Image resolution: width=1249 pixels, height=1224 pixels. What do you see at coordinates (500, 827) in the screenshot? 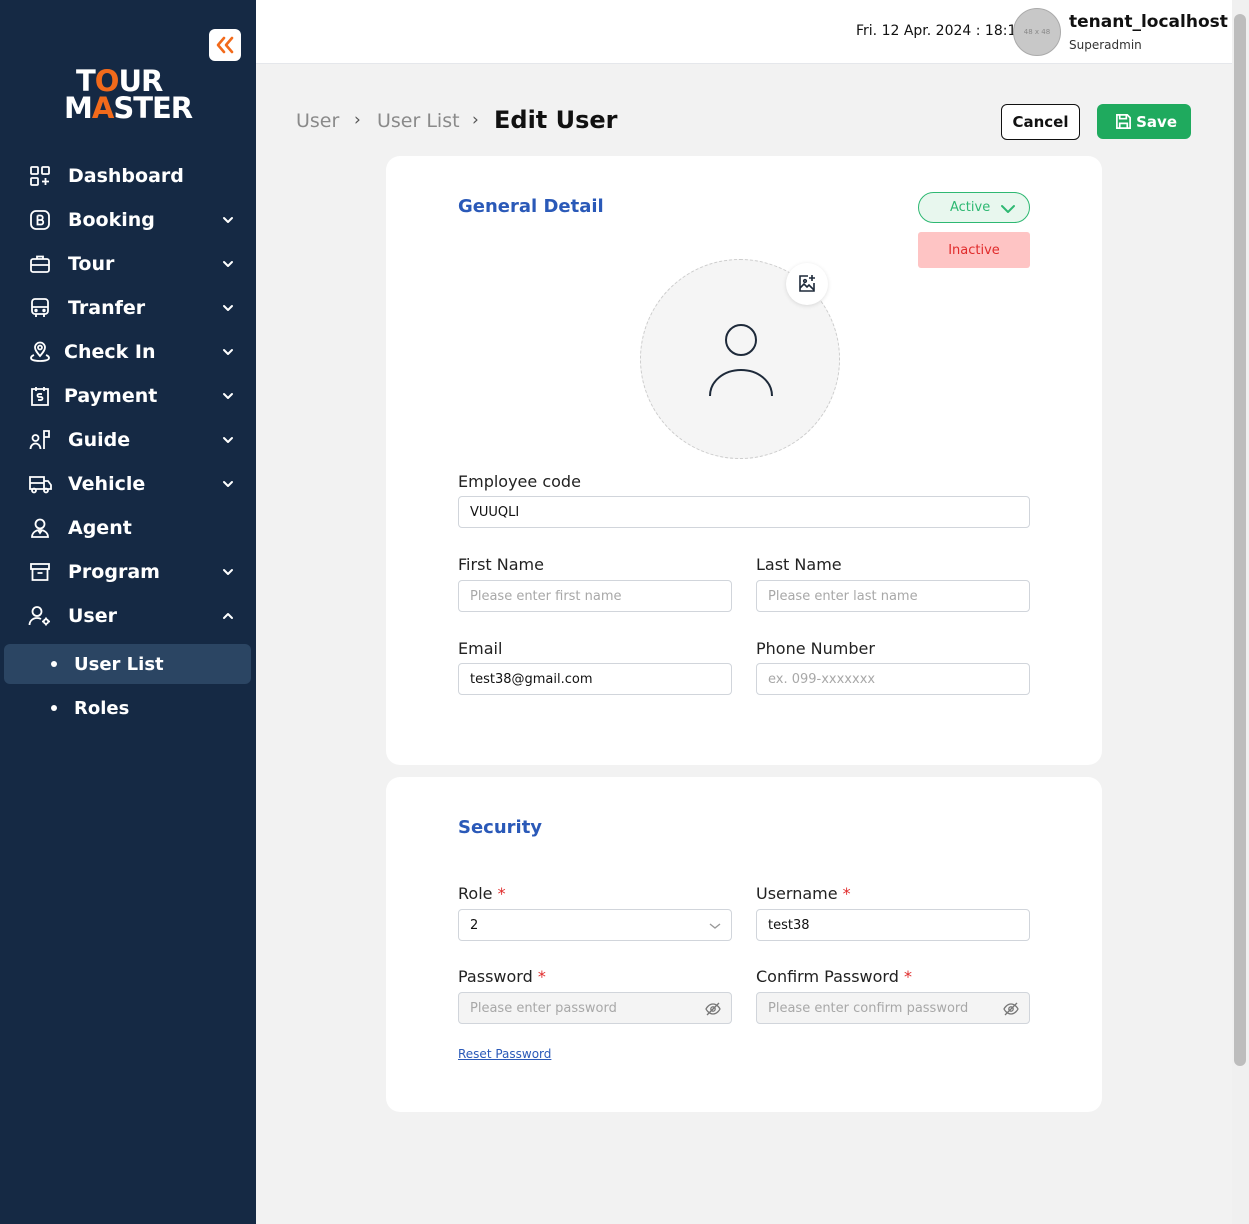
I see `security-title: Security` at bounding box center [500, 827].